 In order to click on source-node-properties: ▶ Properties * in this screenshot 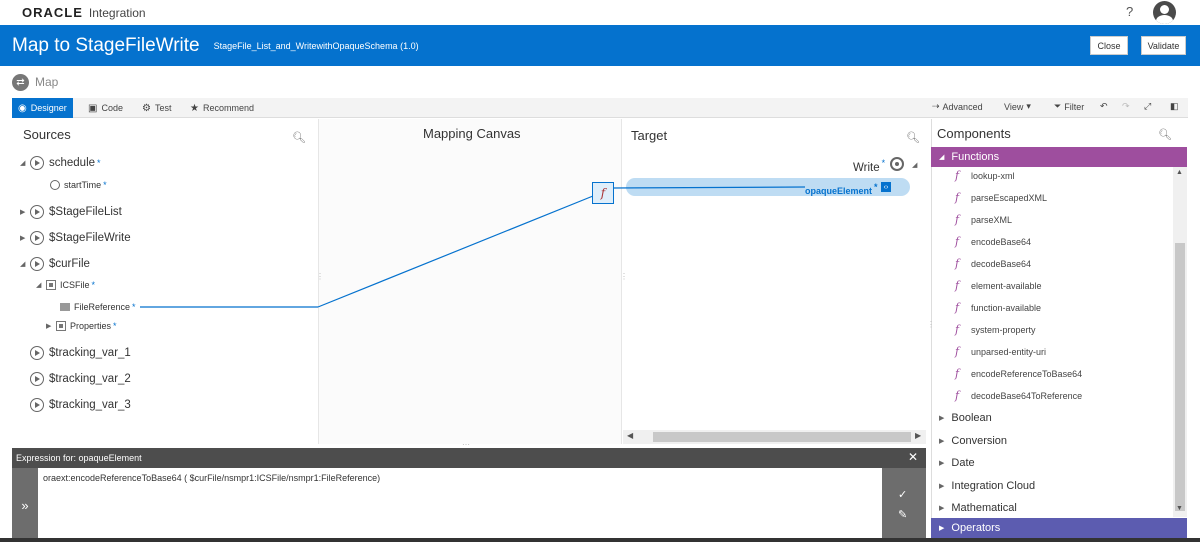, I will do `click(81, 326)`.